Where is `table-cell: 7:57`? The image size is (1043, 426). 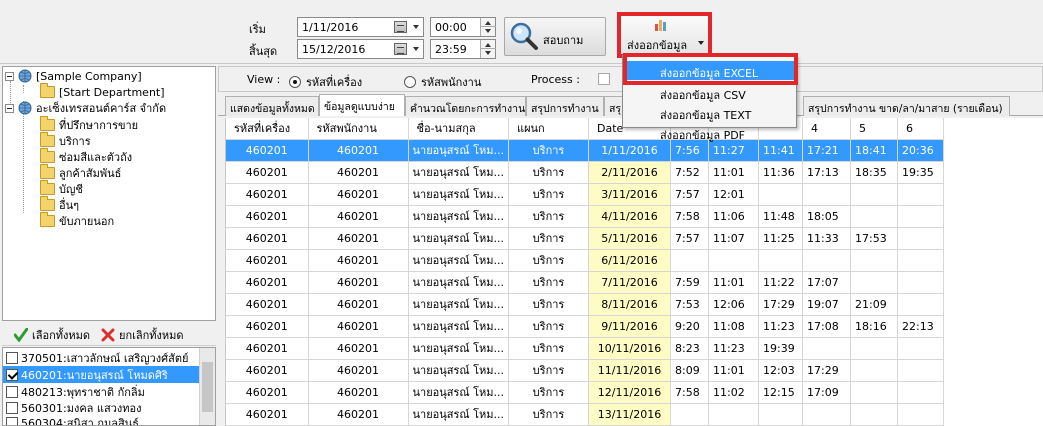
table-cell: 7:57 is located at coordinates (689, 194).